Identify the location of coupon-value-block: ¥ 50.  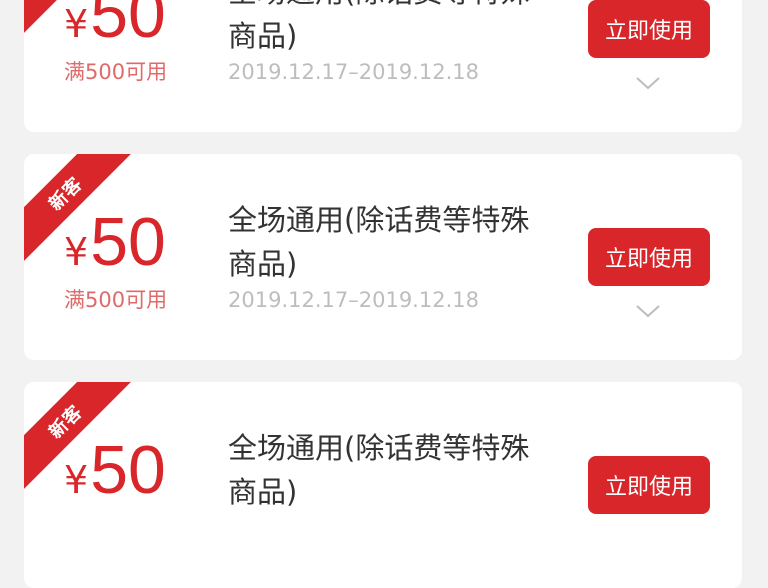
(119, 485).